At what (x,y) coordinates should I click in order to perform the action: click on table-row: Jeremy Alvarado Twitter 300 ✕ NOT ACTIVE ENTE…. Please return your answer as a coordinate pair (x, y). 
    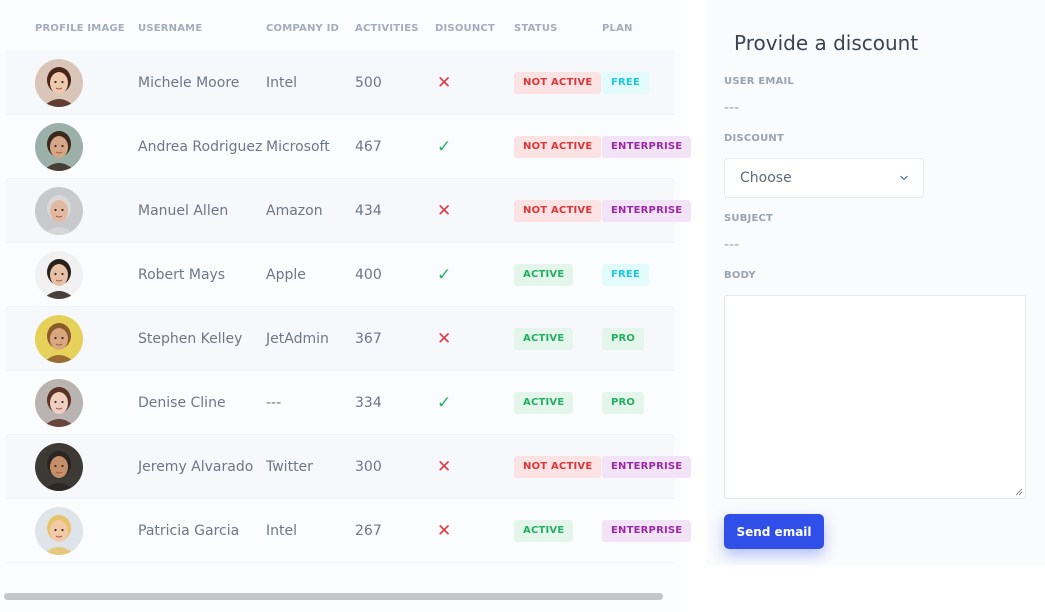
    Looking at the image, I should click on (349, 467).